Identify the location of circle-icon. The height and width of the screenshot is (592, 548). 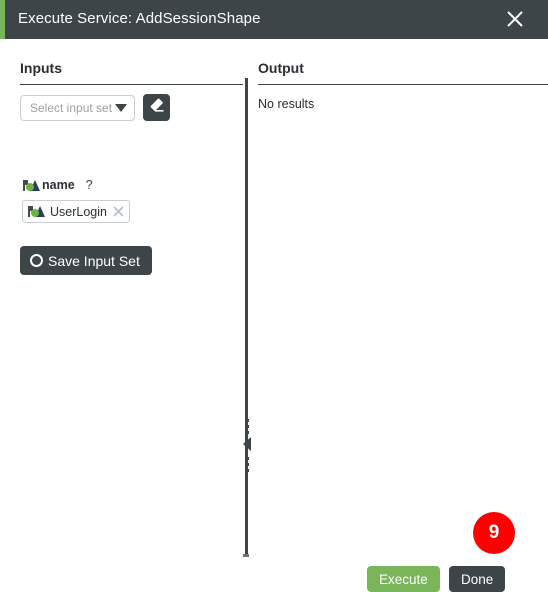
(36, 260).